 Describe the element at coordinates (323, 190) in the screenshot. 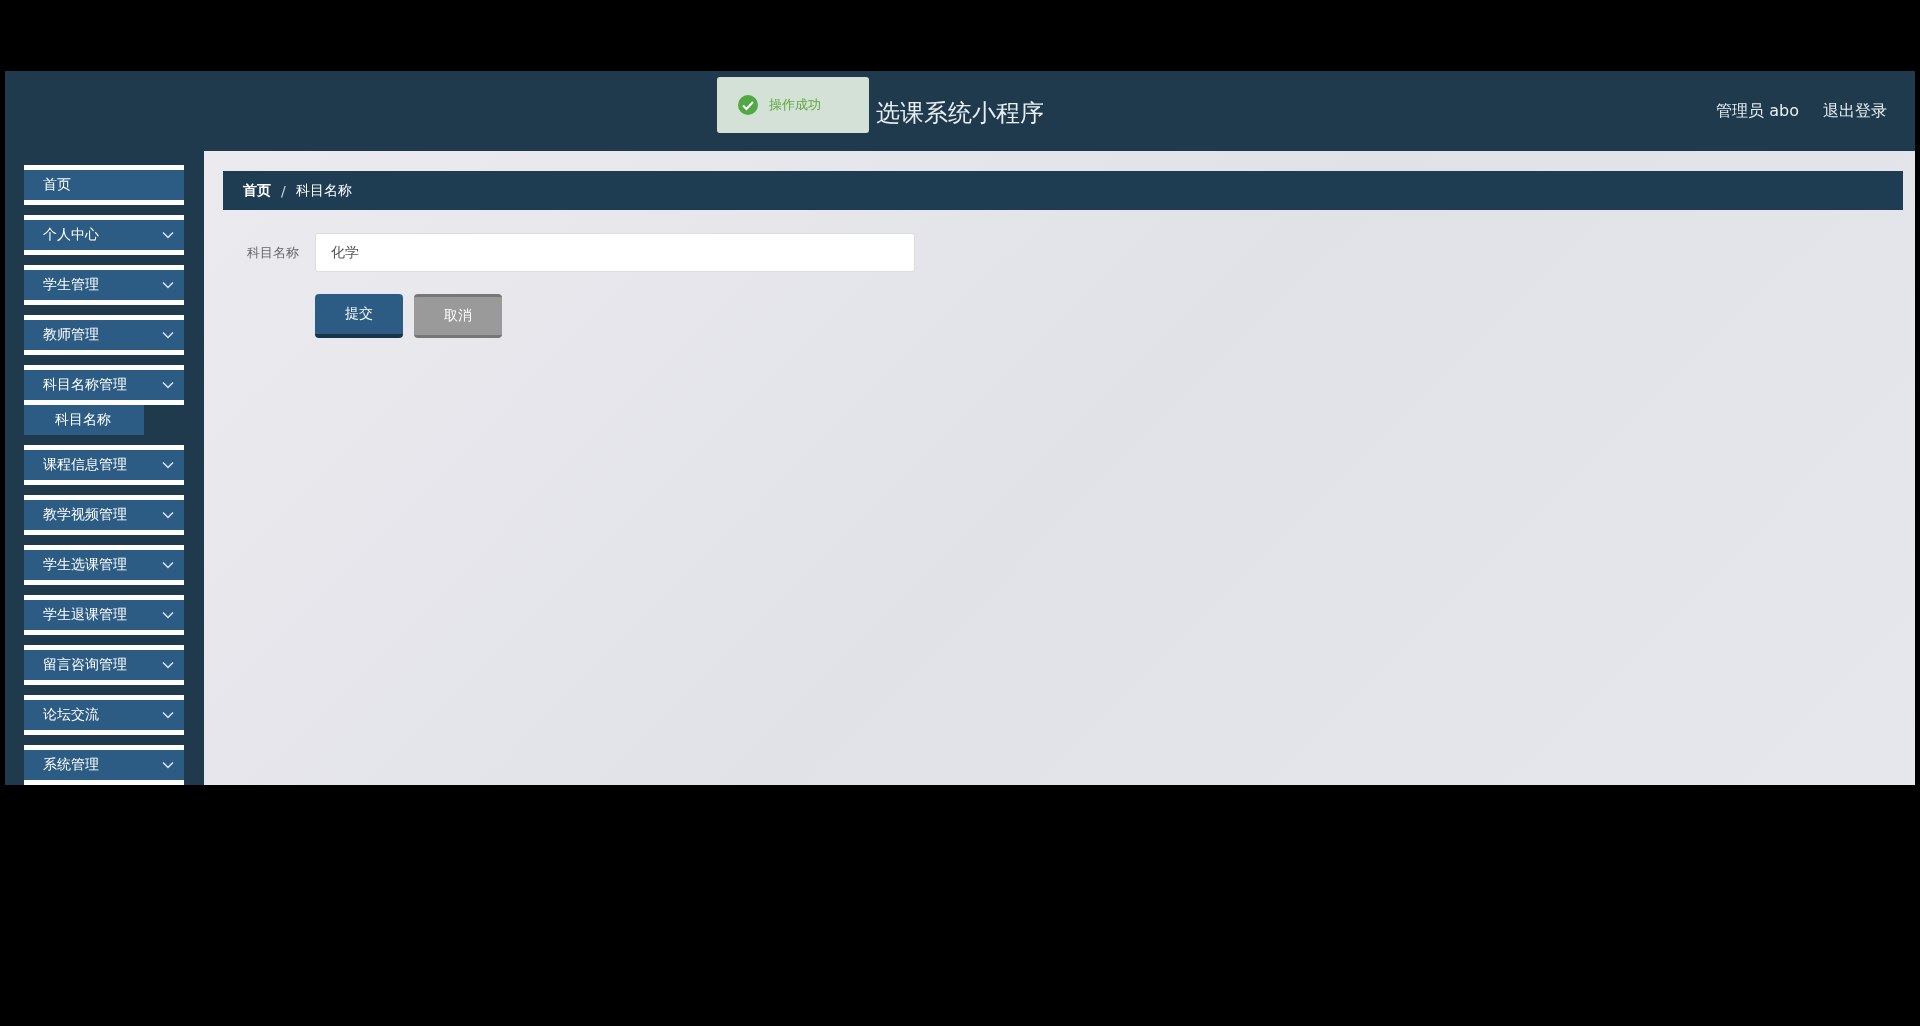

I see `breadcrumb-link: 科目名称` at that location.